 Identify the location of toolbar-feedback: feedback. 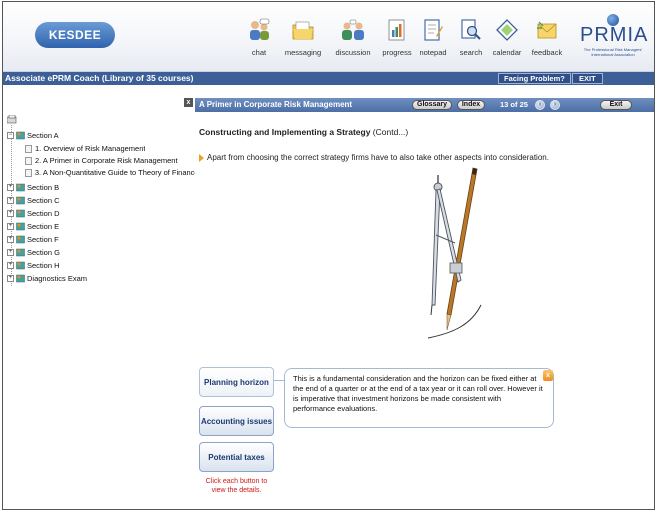
(547, 42).